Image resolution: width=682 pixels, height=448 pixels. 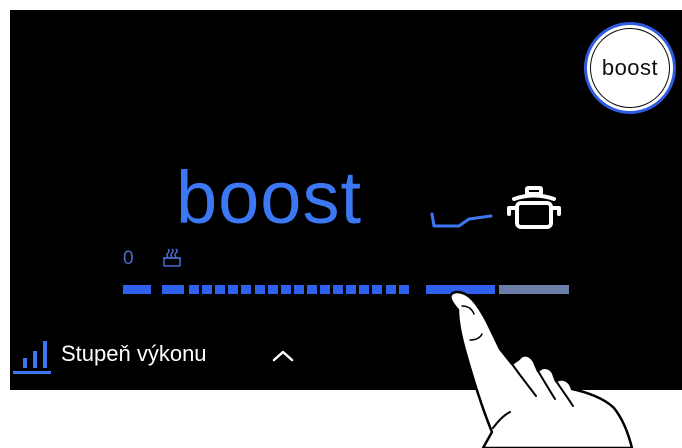 What do you see at coordinates (32, 357) in the screenshot?
I see `bar-chart-icon` at bounding box center [32, 357].